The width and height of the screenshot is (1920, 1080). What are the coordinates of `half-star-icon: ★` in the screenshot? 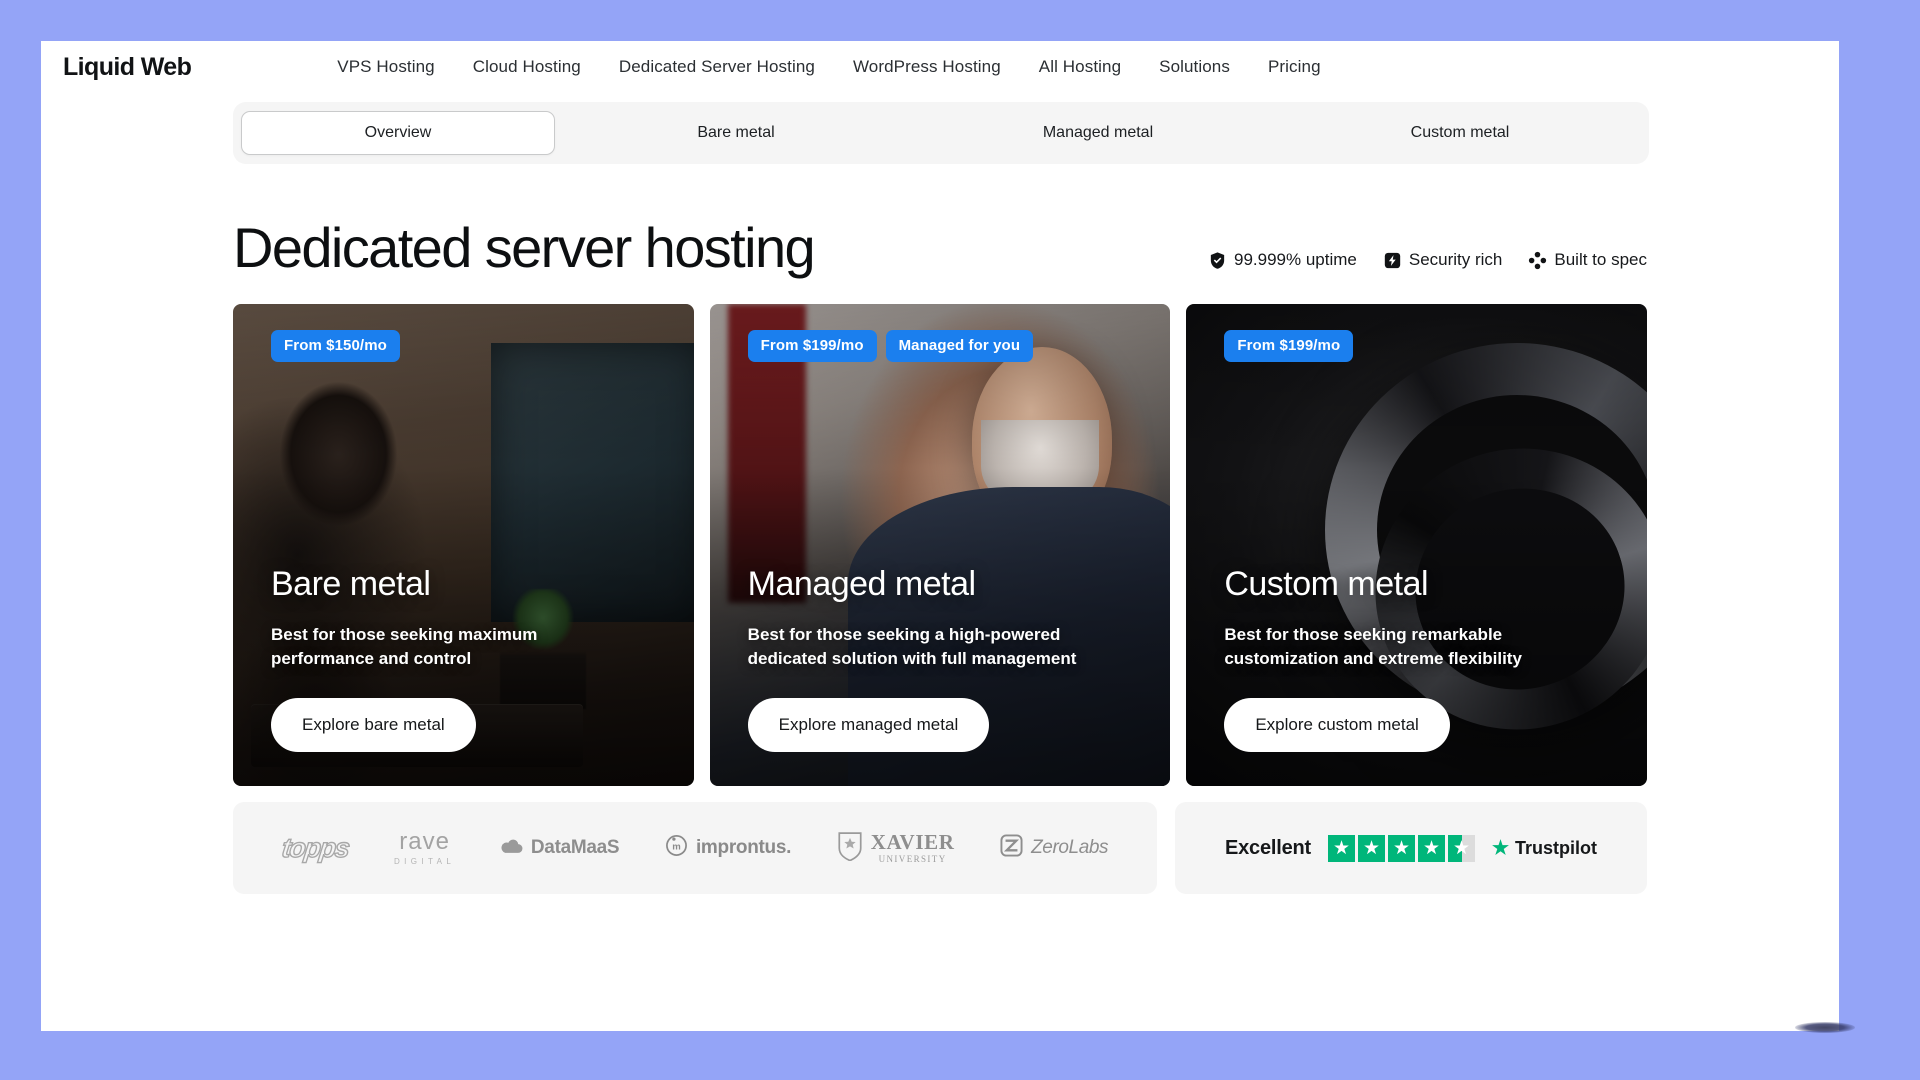 It's located at (1461, 848).